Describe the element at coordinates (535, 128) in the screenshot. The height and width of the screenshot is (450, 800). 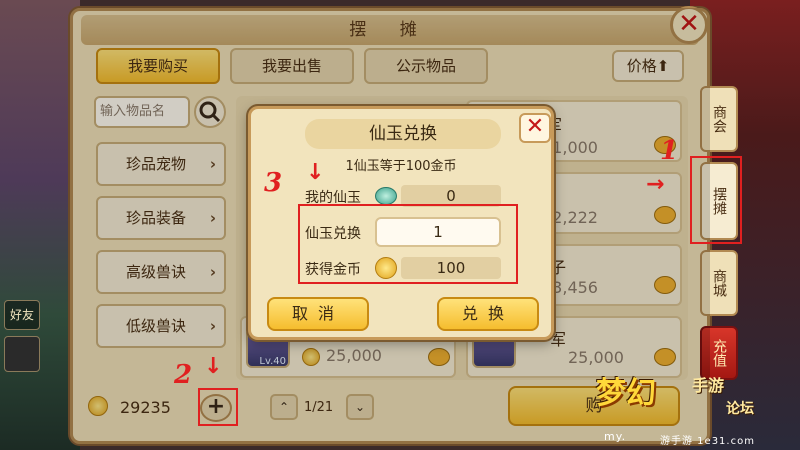
I see `close-icon: ✕` at that location.